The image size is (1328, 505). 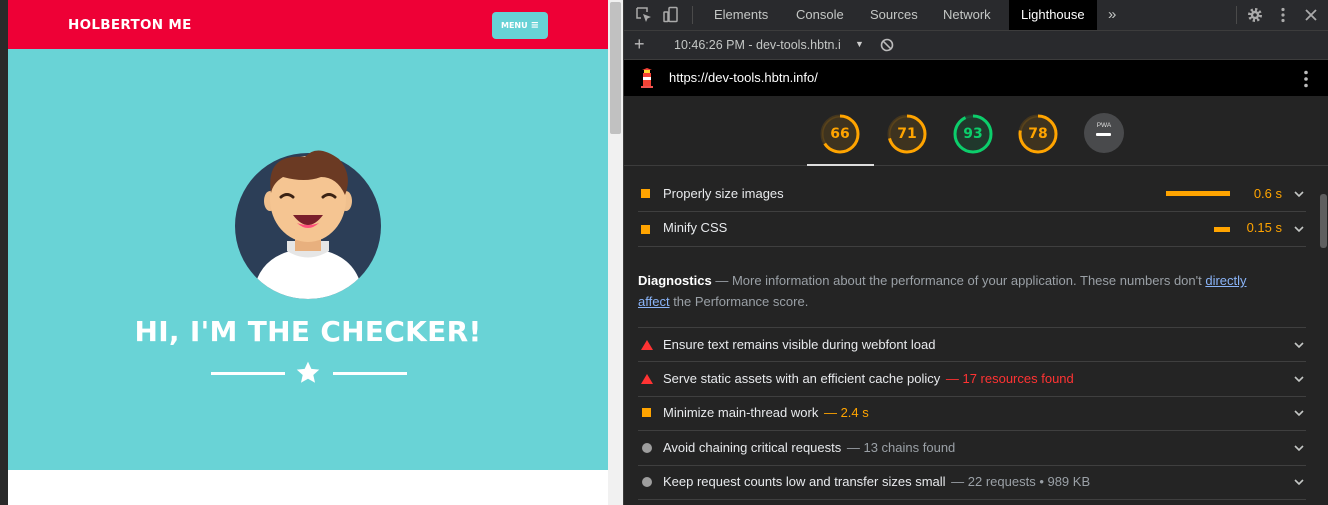 What do you see at coordinates (972, 414) in the screenshot?
I see `audit-row: Minimize main-thread work — 2.4 s` at bounding box center [972, 414].